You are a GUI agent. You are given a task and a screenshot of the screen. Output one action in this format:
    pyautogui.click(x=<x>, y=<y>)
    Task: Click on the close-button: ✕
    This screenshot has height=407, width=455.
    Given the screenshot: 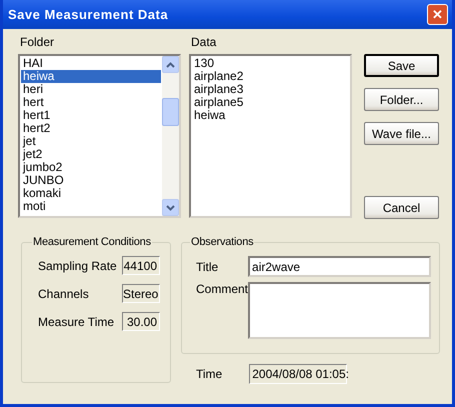 What is the action you would take?
    pyautogui.click(x=437, y=14)
    